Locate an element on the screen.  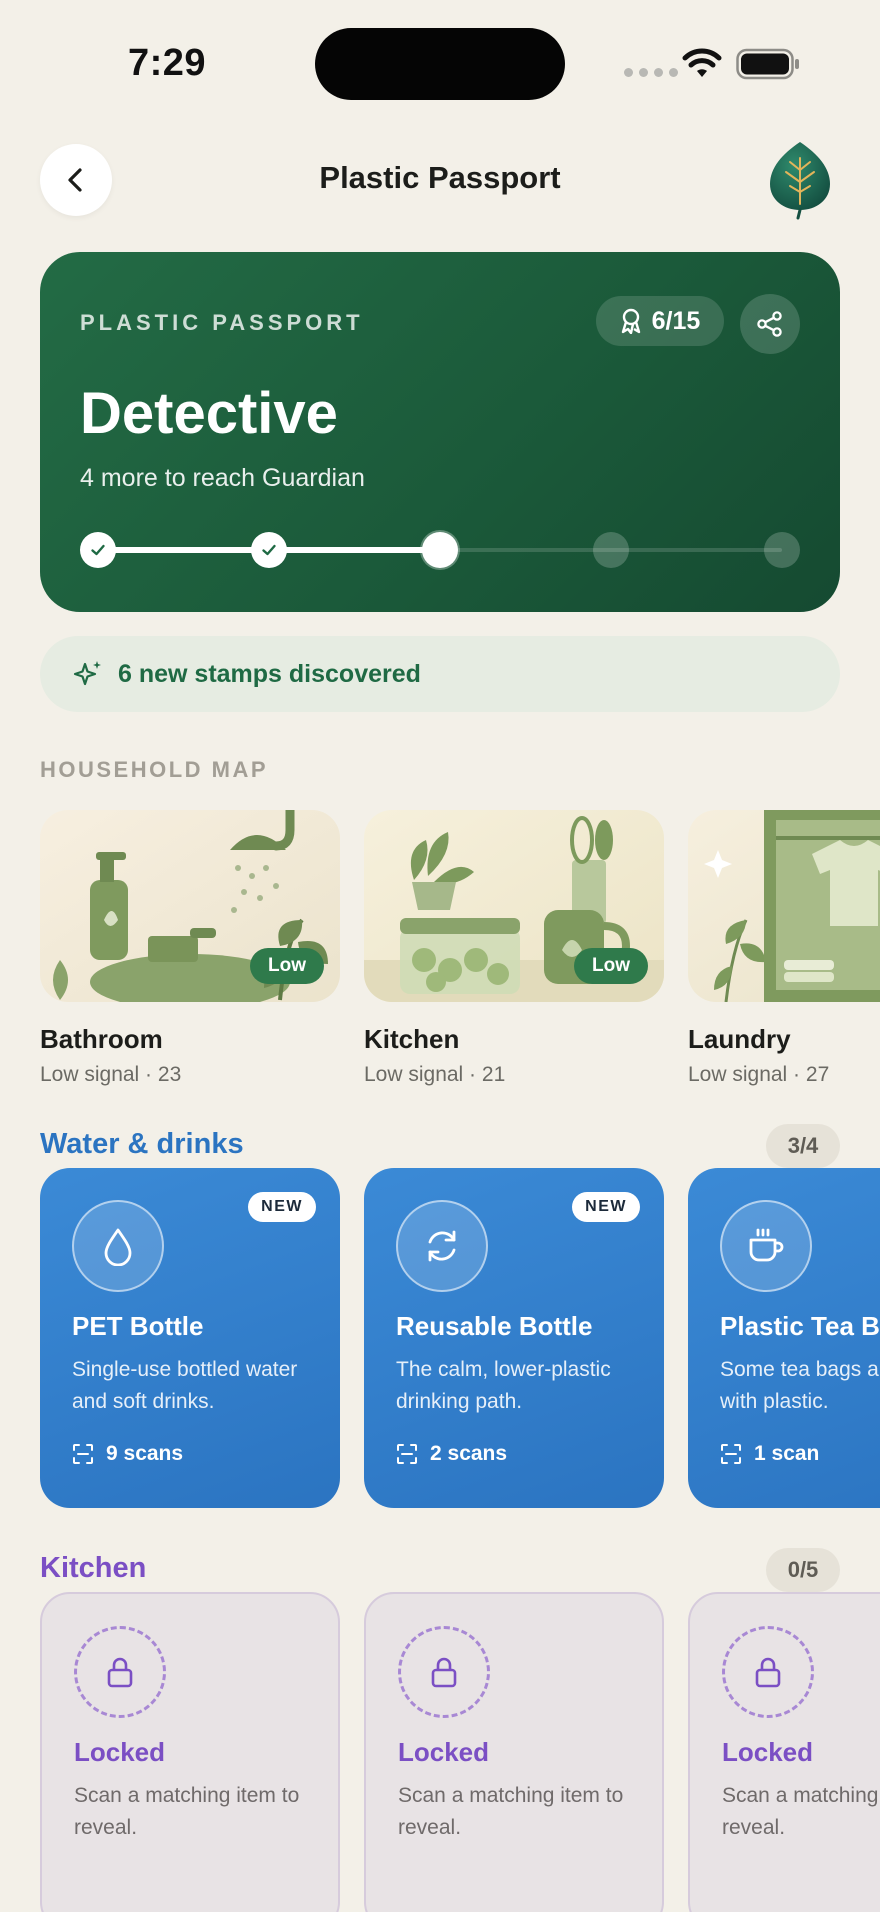
category-count-water: 3/4 is located at coordinates (803, 1146).